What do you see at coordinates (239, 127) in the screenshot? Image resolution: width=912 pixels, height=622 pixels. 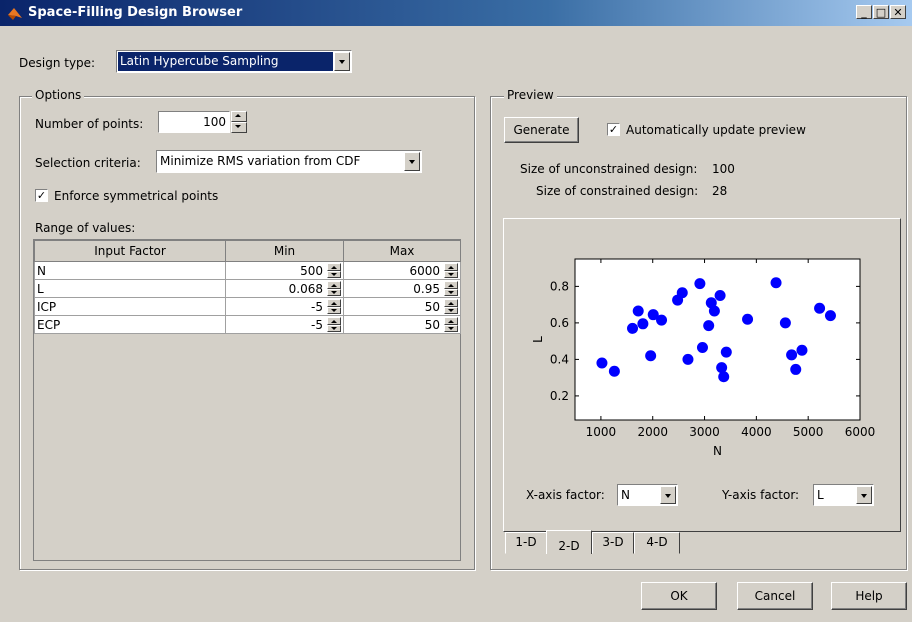 I see `spin-down-icon` at bounding box center [239, 127].